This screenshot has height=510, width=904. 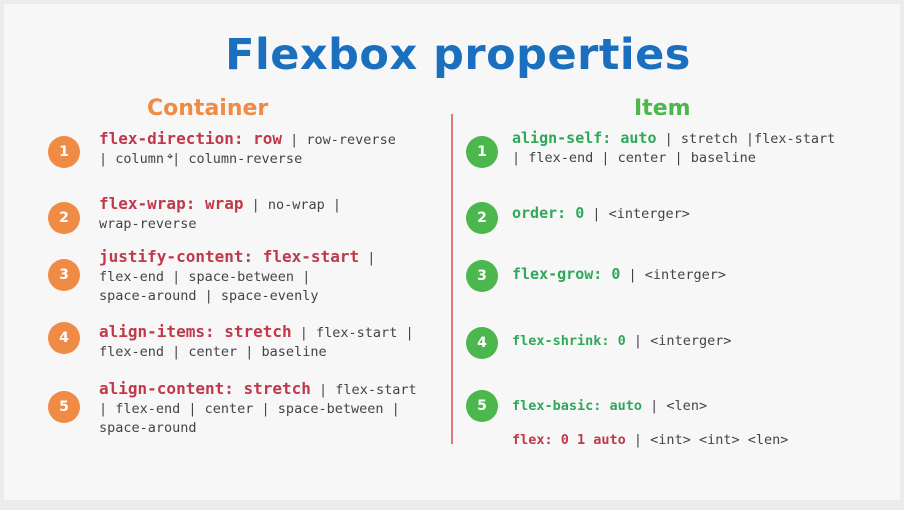 What do you see at coordinates (170, 156) in the screenshot?
I see `mouse-cursor-icon: ⌖` at bounding box center [170, 156].